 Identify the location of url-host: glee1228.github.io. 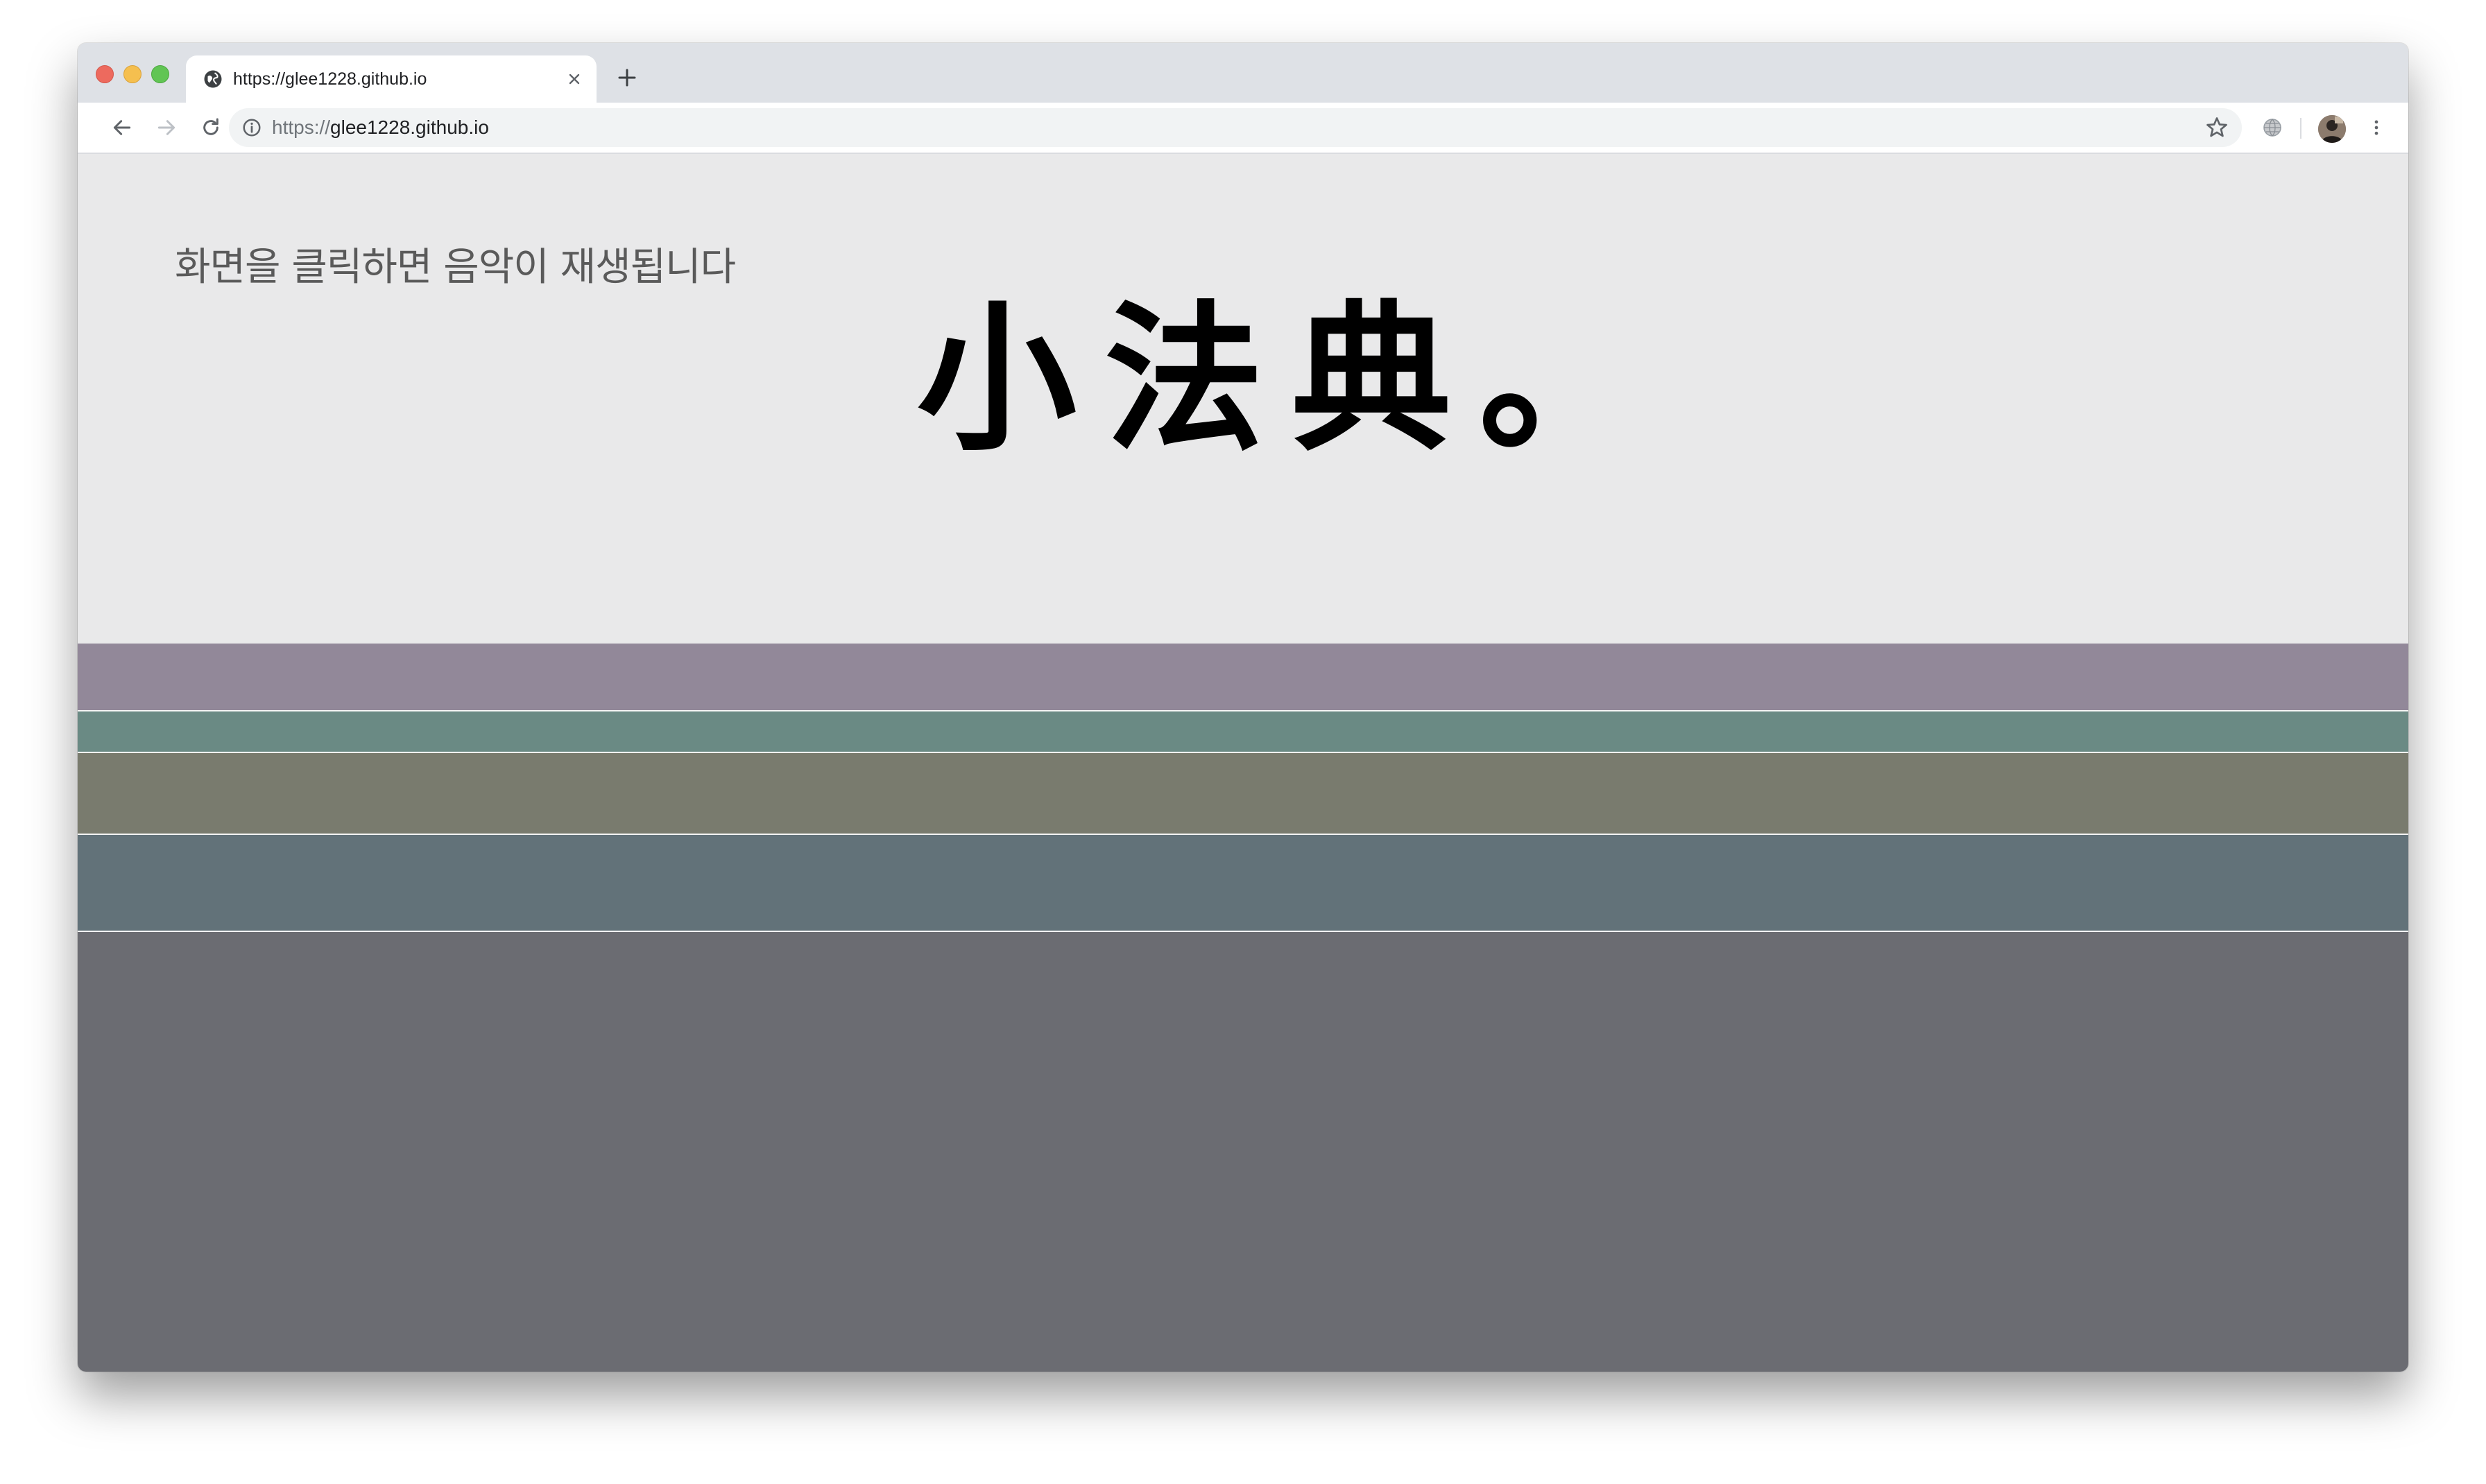
(409, 127).